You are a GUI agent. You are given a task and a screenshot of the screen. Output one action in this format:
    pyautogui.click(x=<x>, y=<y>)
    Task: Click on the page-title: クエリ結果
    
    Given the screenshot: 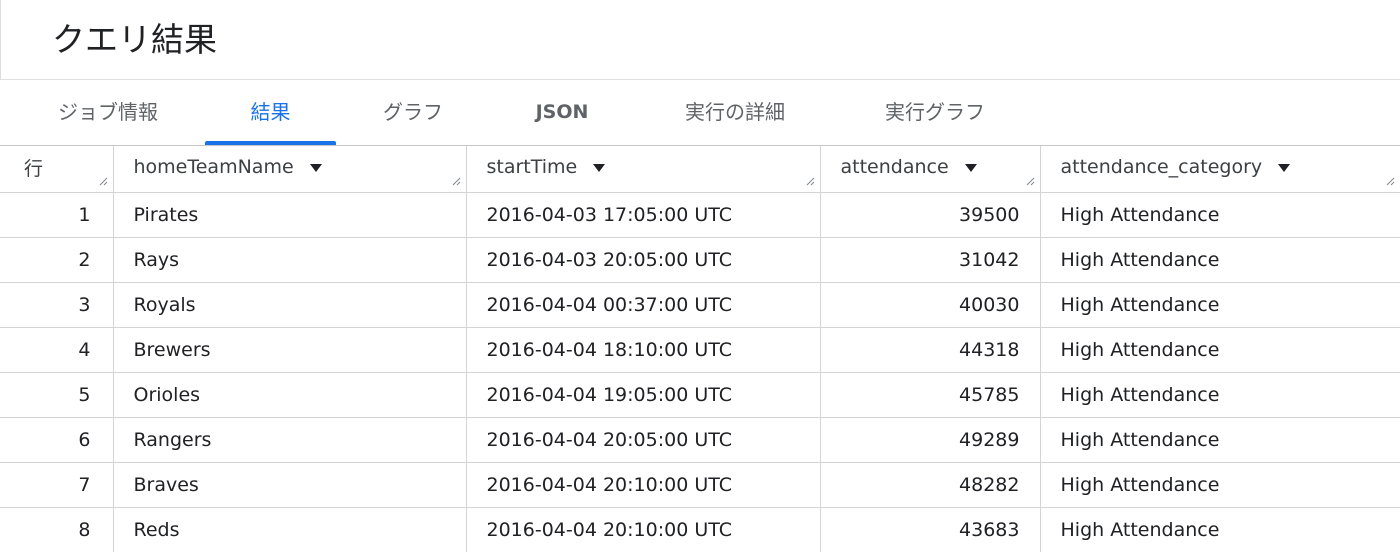 What is the action you would take?
    pyautogui.click(x=134, y=39)
    